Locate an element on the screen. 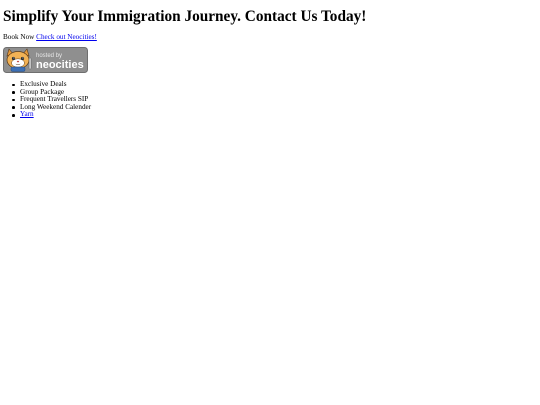 The width and height of the screenshot is (540, 405). neocities-badge-graphic: hosted by neocities is located at coordinates (45, 60).